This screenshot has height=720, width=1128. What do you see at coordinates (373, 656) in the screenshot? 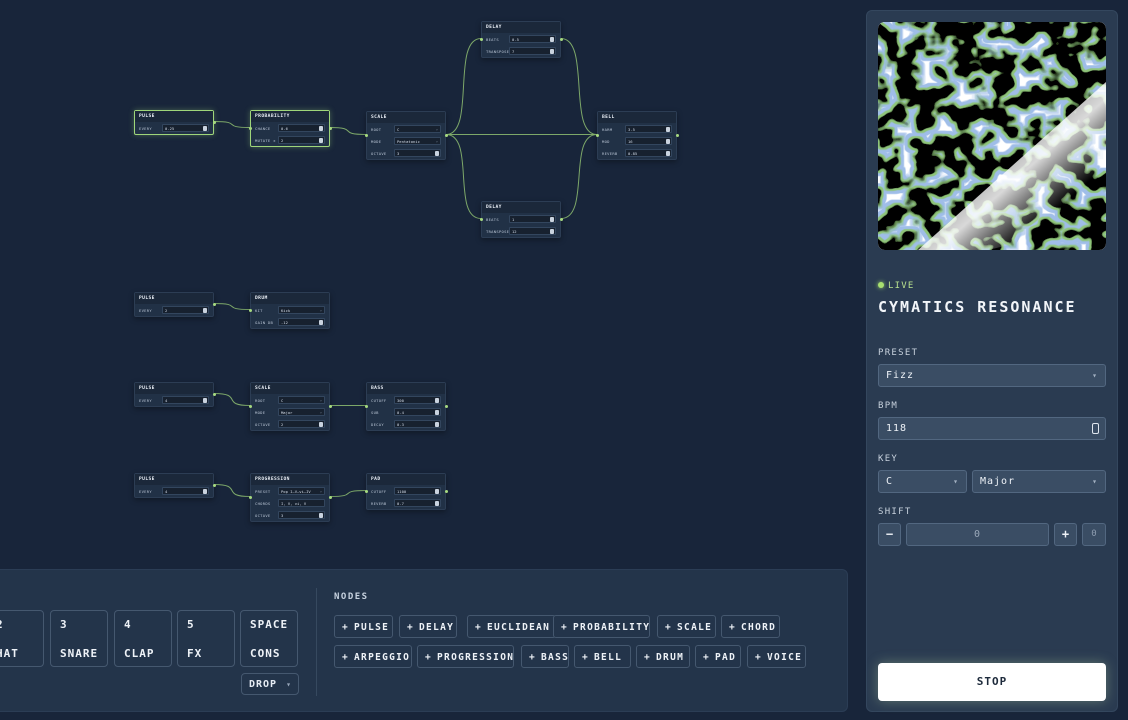
I see `add-arpeggio-button: + ARPEGGIO` at bounding box center [373, 656].